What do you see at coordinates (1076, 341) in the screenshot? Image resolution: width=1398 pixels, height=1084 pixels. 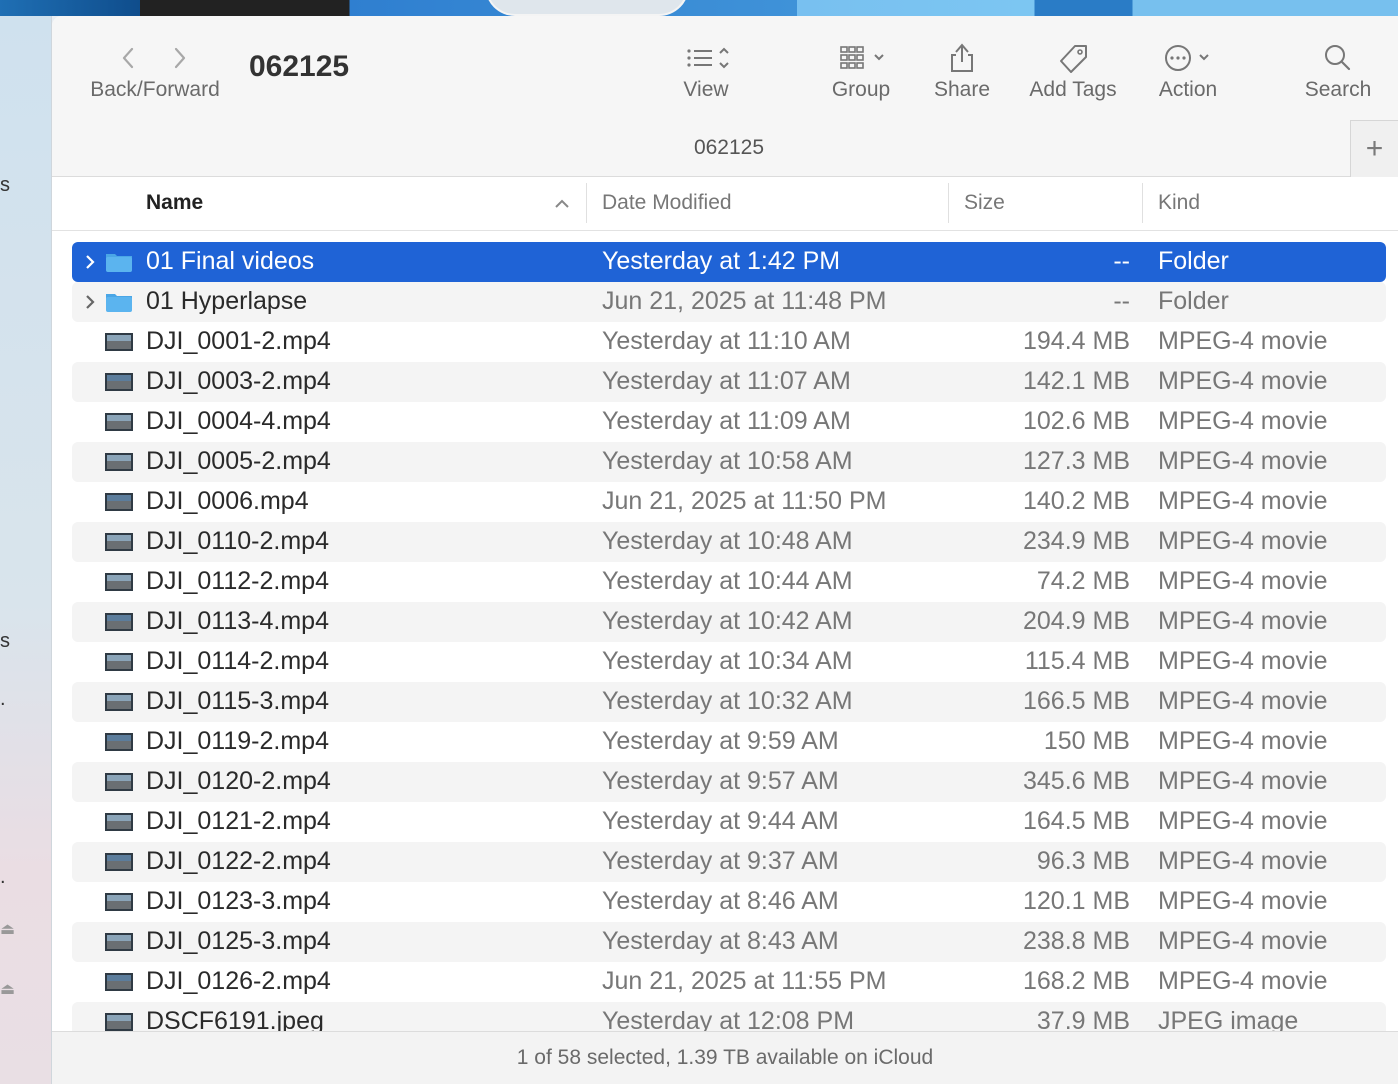 I see `file-size: 194.4 MB` at bounding box center [1076, 341].